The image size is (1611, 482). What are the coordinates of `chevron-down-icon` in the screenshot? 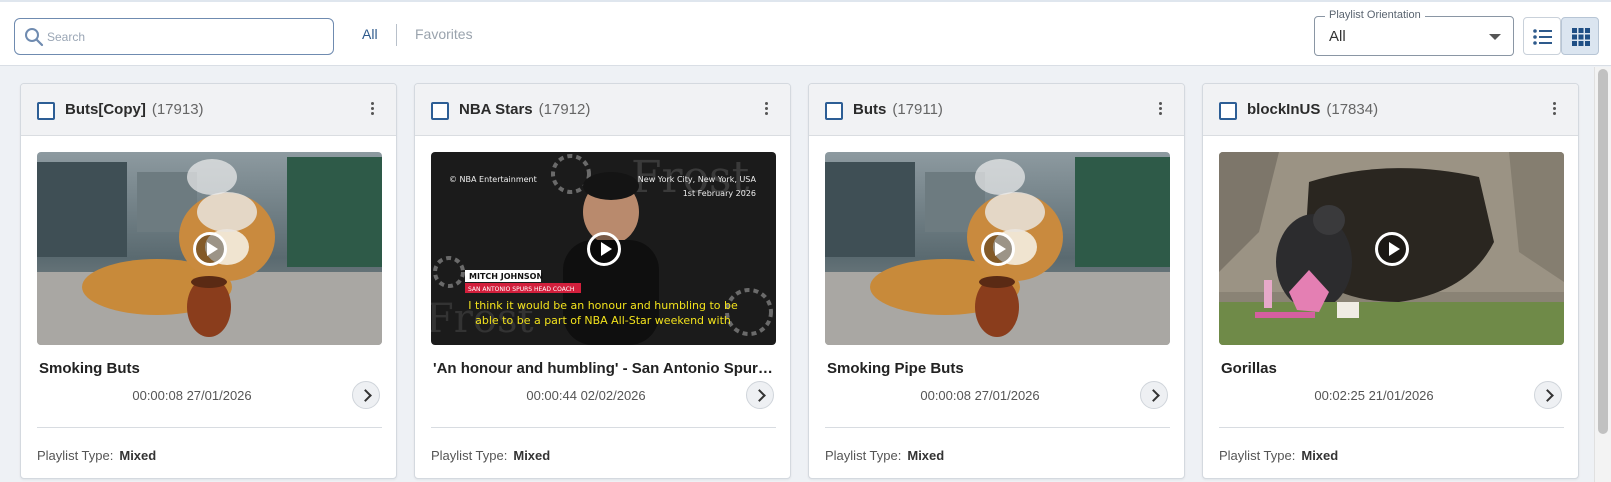 It's located at (1495, 37).